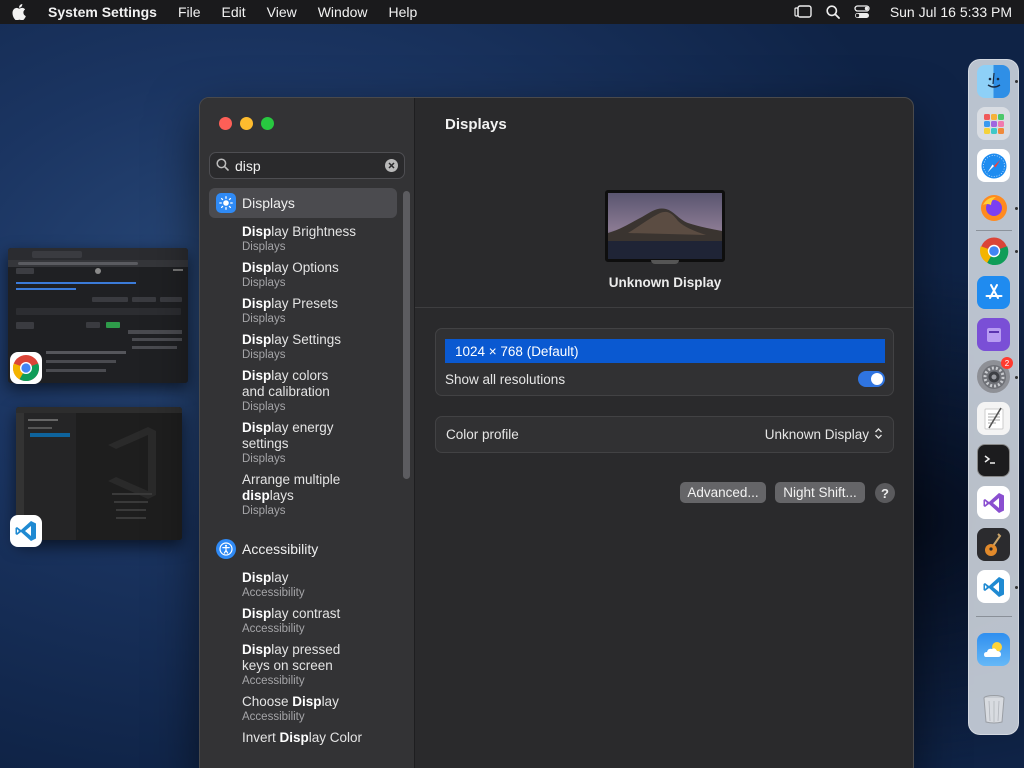 The height and width of the screenshot is (768, 1024). What do you see at coordinates (22, 12) in the screenshot?
I see `apple-menu-icon` at bounding box center [22, 12].